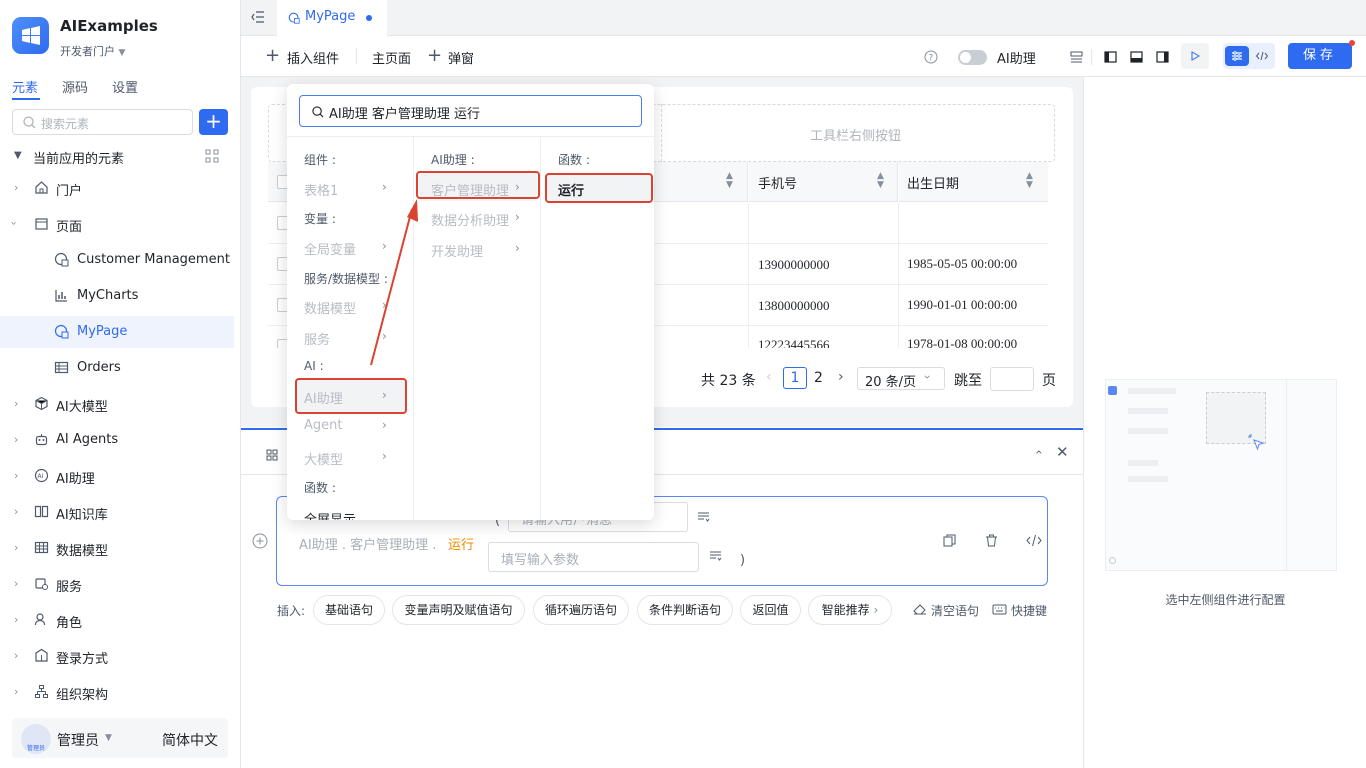 The height and width of the screenshot is (768, 1366). I want to click on shortcut-button: 快捷键, so click(1029, 610).